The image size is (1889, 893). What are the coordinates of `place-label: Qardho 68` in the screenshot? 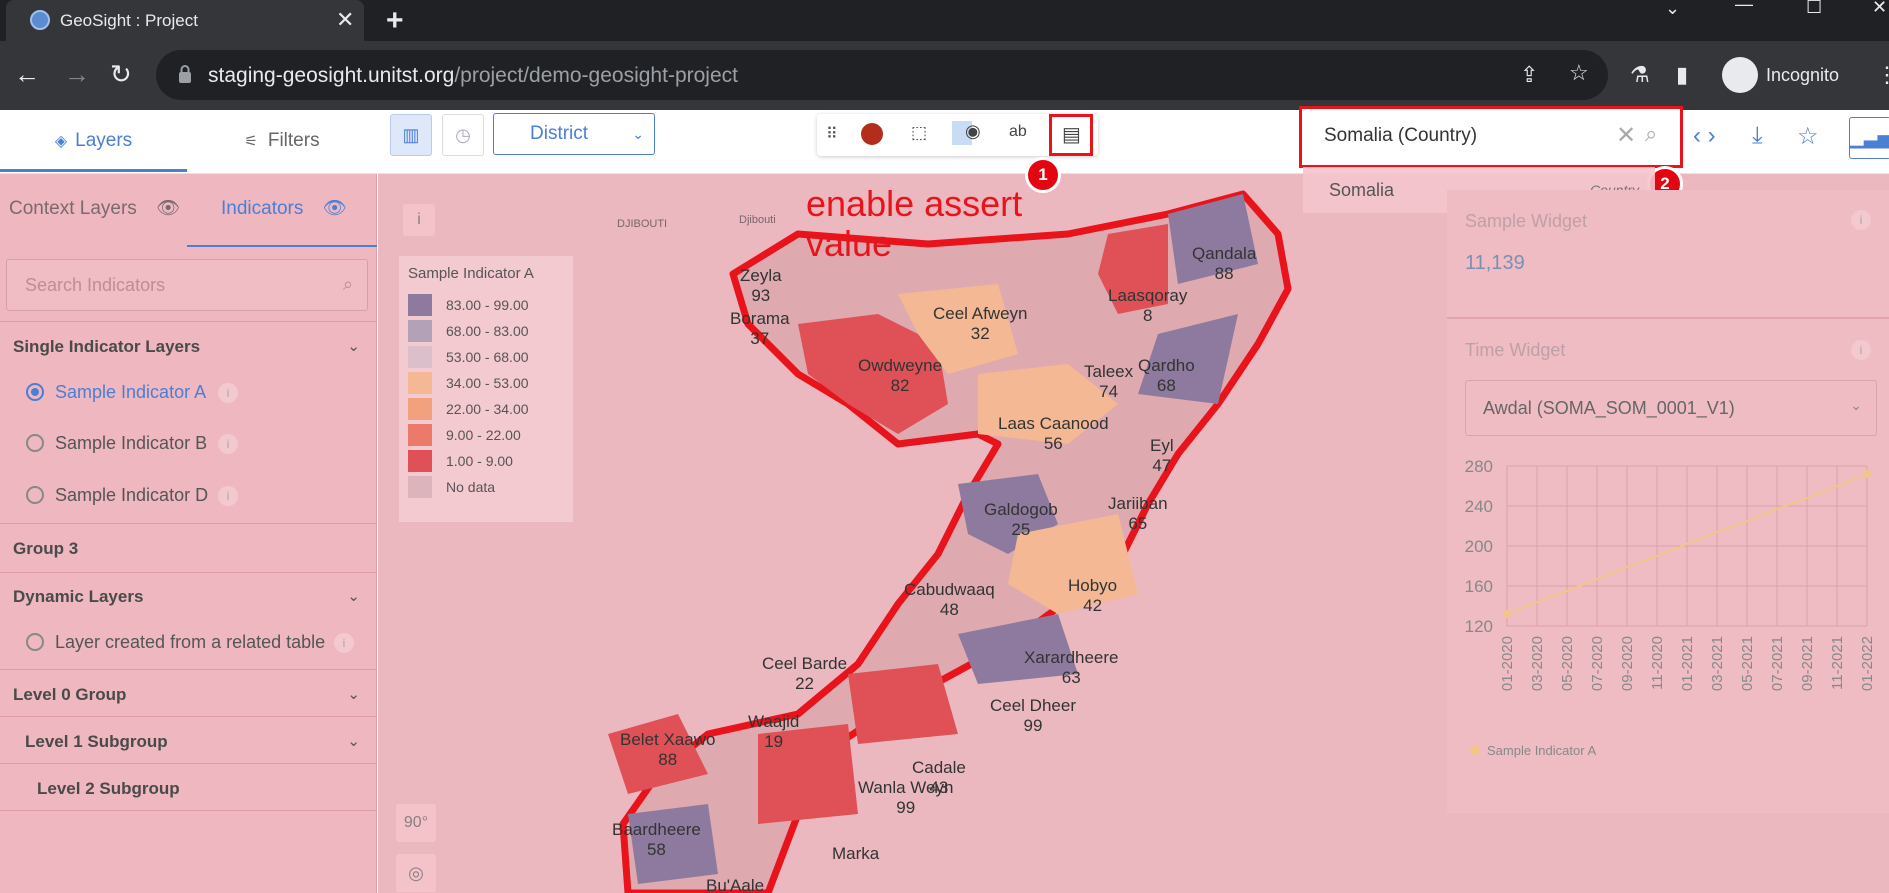 It's located at (1166, 376).